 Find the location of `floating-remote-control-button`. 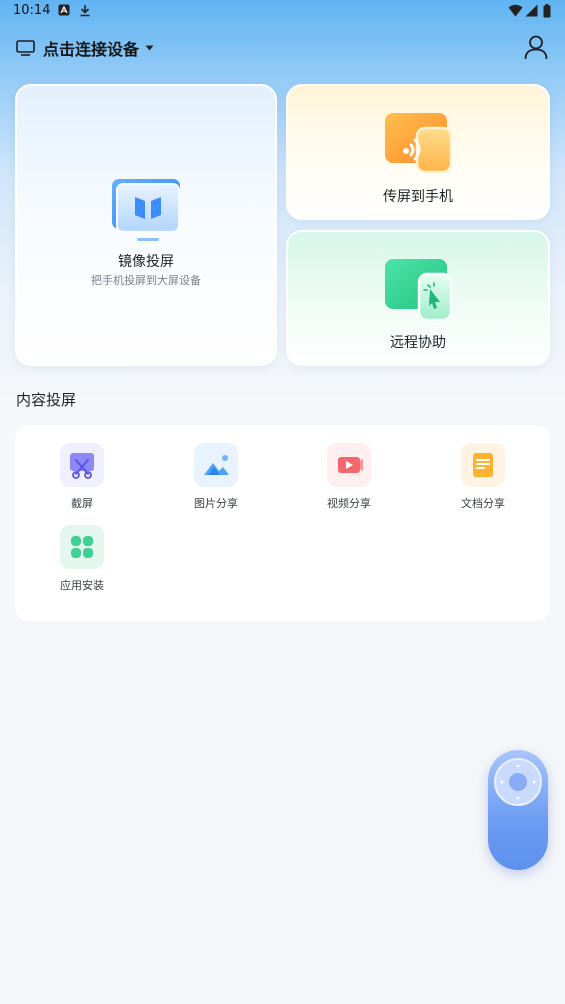

floating-remote-control-button is located at coordinates (518, 810).